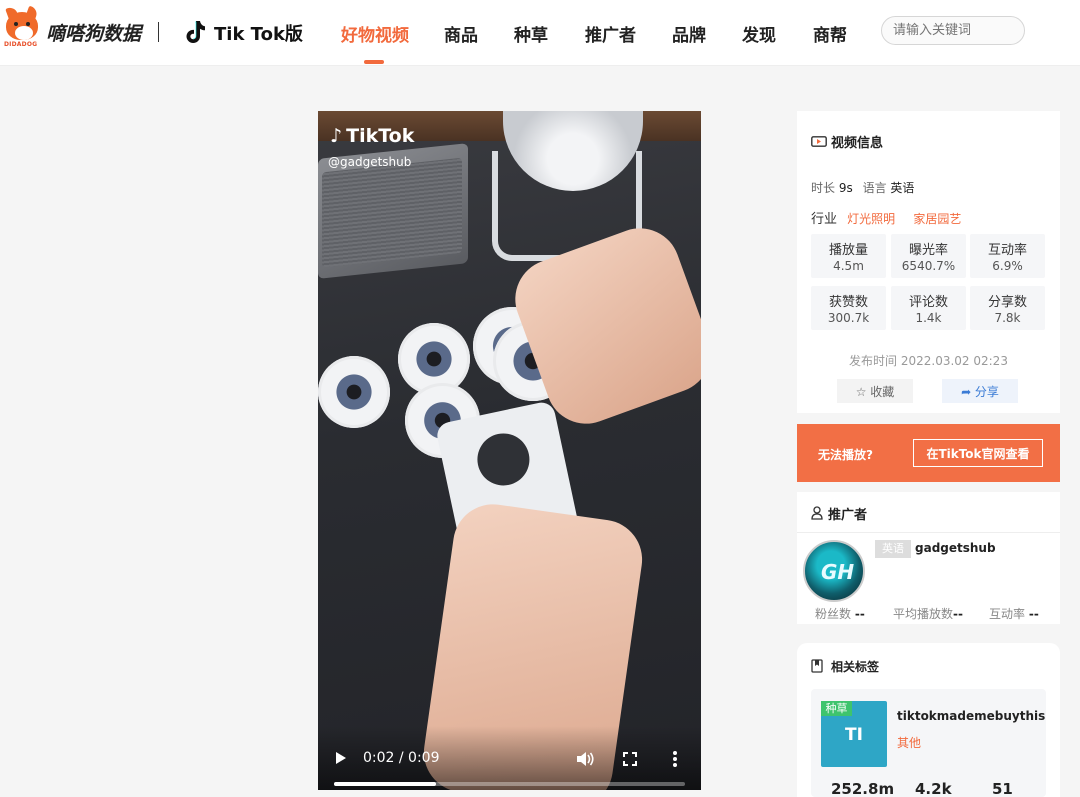 This screenshot has width=1080, height=797. Describe the element at coordinates (909, 743) in the screenshot. I see `tag-category: 其他` at that location.